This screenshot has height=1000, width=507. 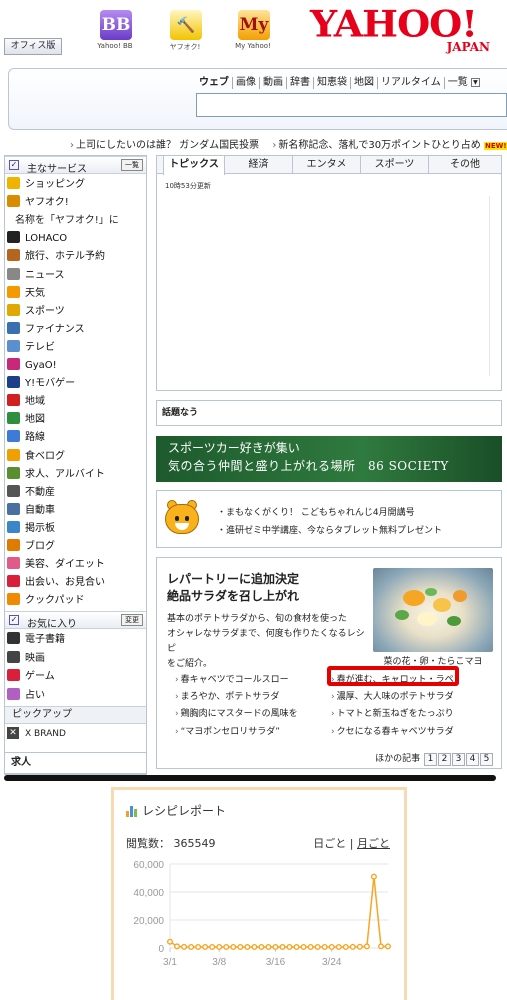 What do you see at coordinates (33, 46) in the screenshot?
I see `office-version-button: オフィス版` at bounding box center [33, 46].